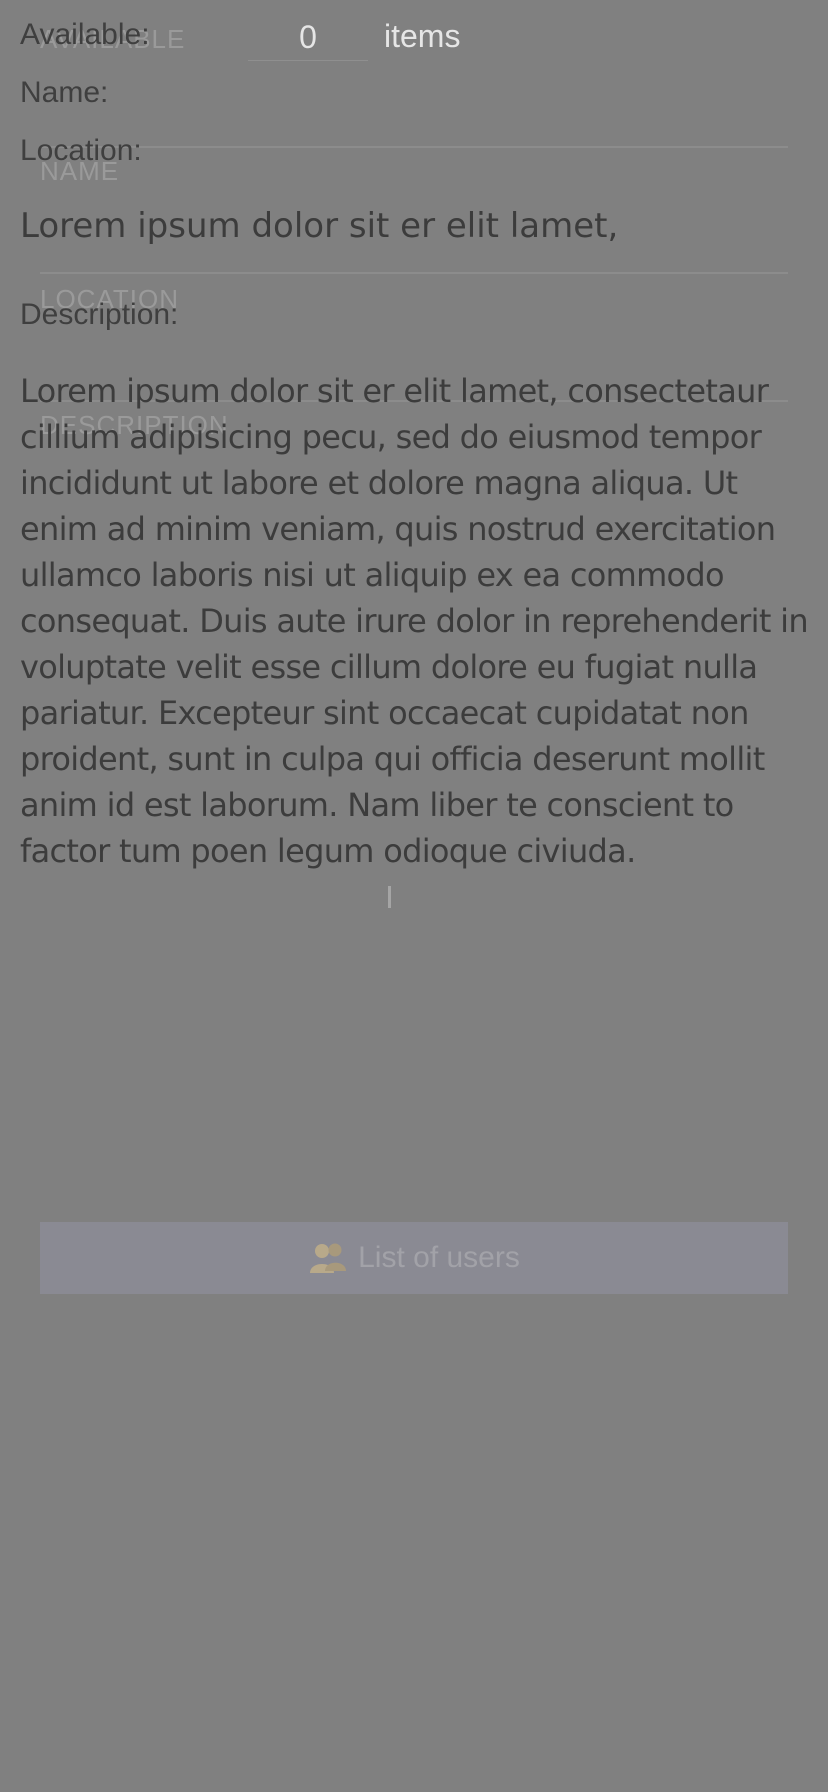 Image resolution: width=828 pixels, height=1792 pixels. I want to click on location-value: Lorem ipsum dolor sit er elit lamet,, so click(319, 226).